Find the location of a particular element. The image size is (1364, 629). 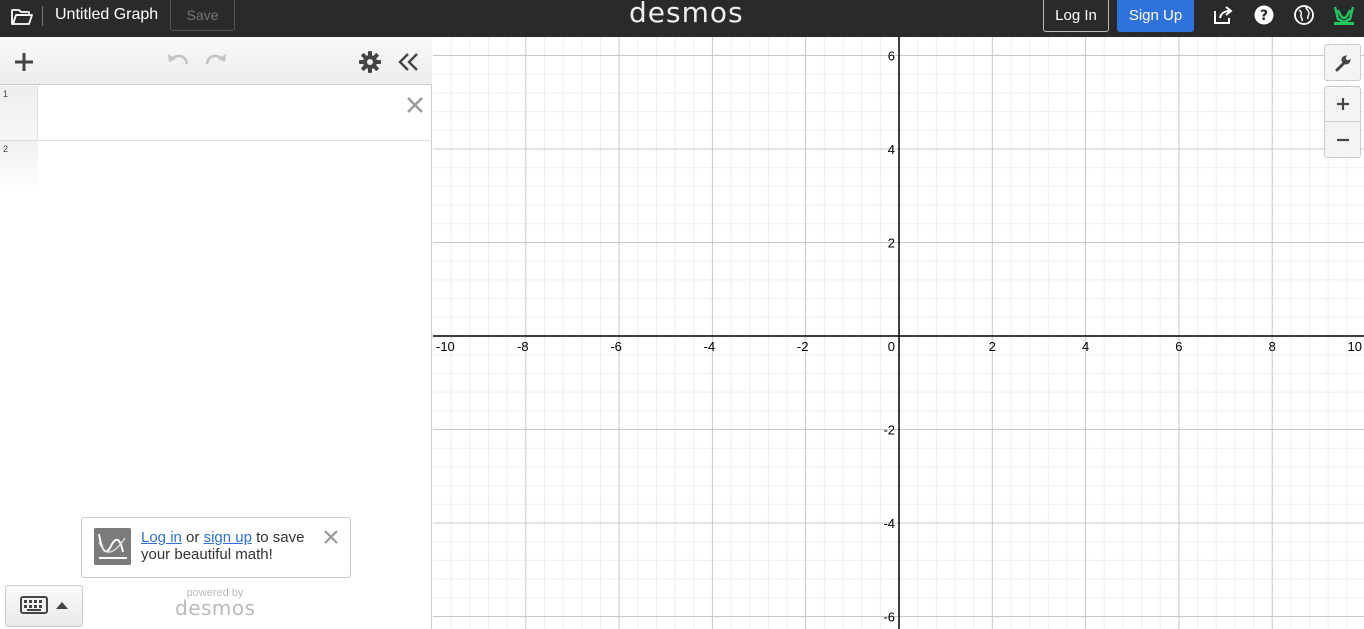

globe-icon is located at coordinates (1304, 15).